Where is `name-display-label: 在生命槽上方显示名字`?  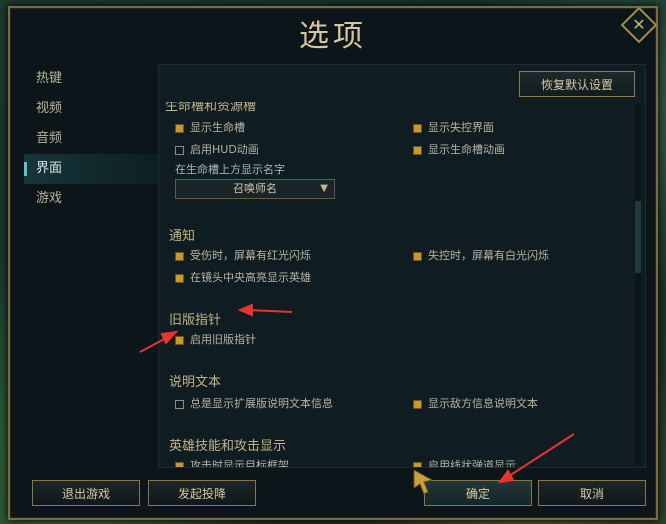 name-display-label: 在生命槽上方显示名字 is located at coordinates (230, 169).